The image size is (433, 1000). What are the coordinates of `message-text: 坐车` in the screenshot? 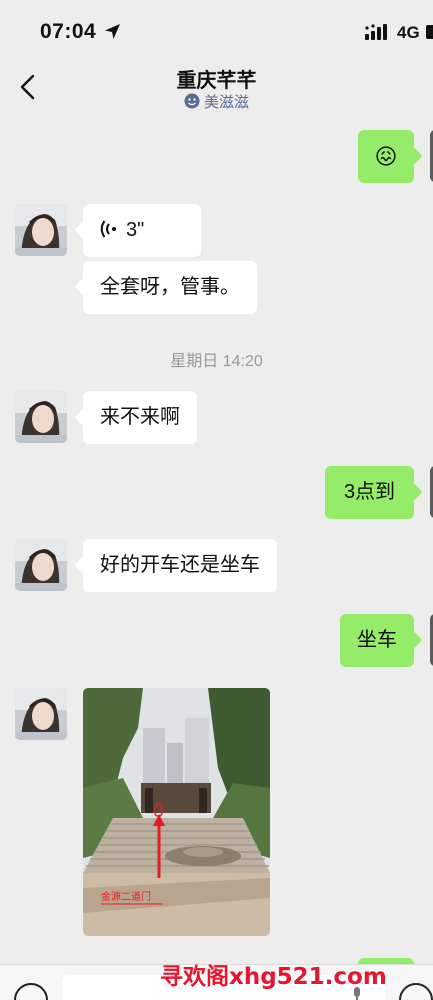 It's located at (377, 640).